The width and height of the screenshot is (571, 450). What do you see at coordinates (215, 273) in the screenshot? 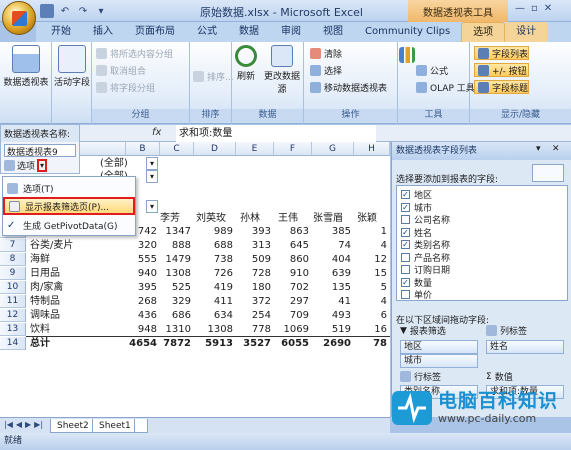
I see `value-cell: 726` at bounding box center [215, 273].